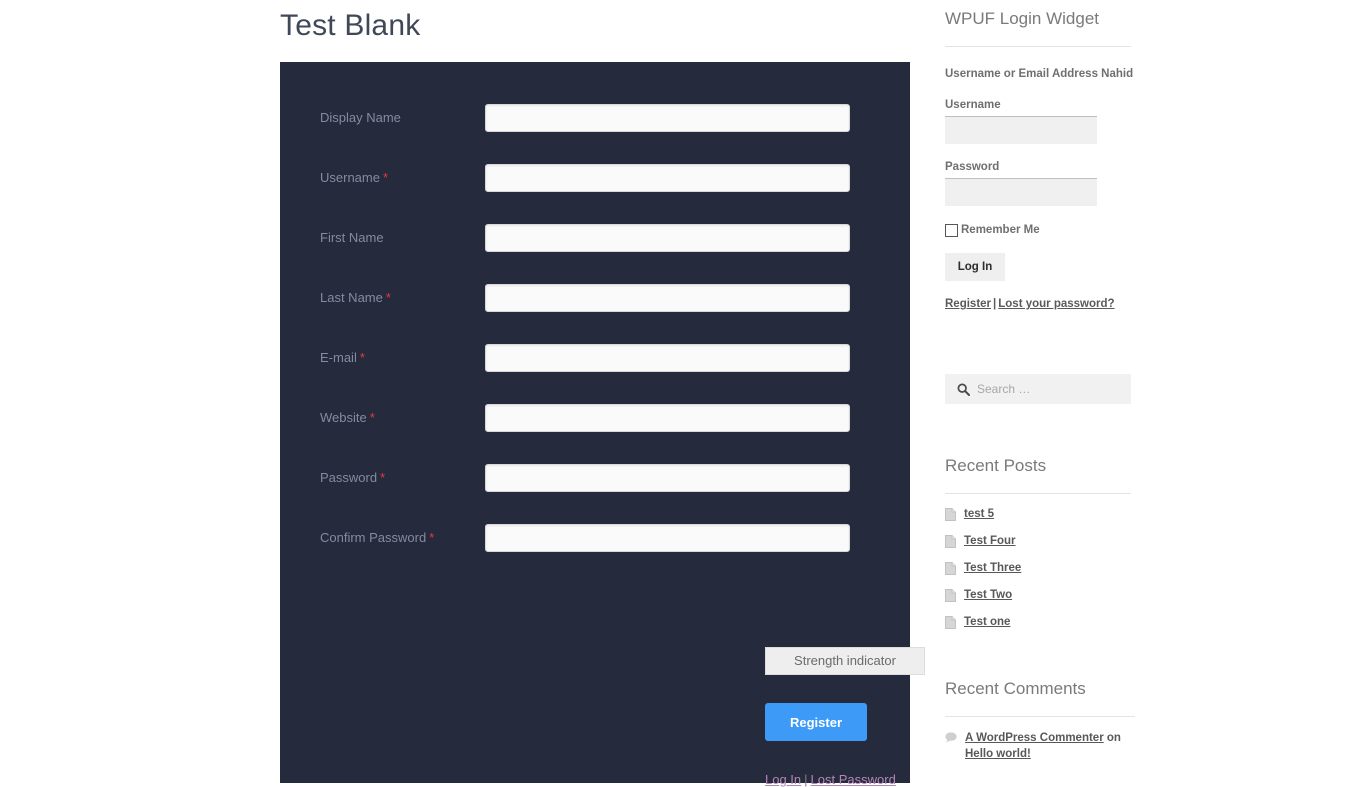 The image size is (1345, 787). Describe the element at coordinates (951, 230) in the screenshot. I see `remember-me-checkbox` at that location.